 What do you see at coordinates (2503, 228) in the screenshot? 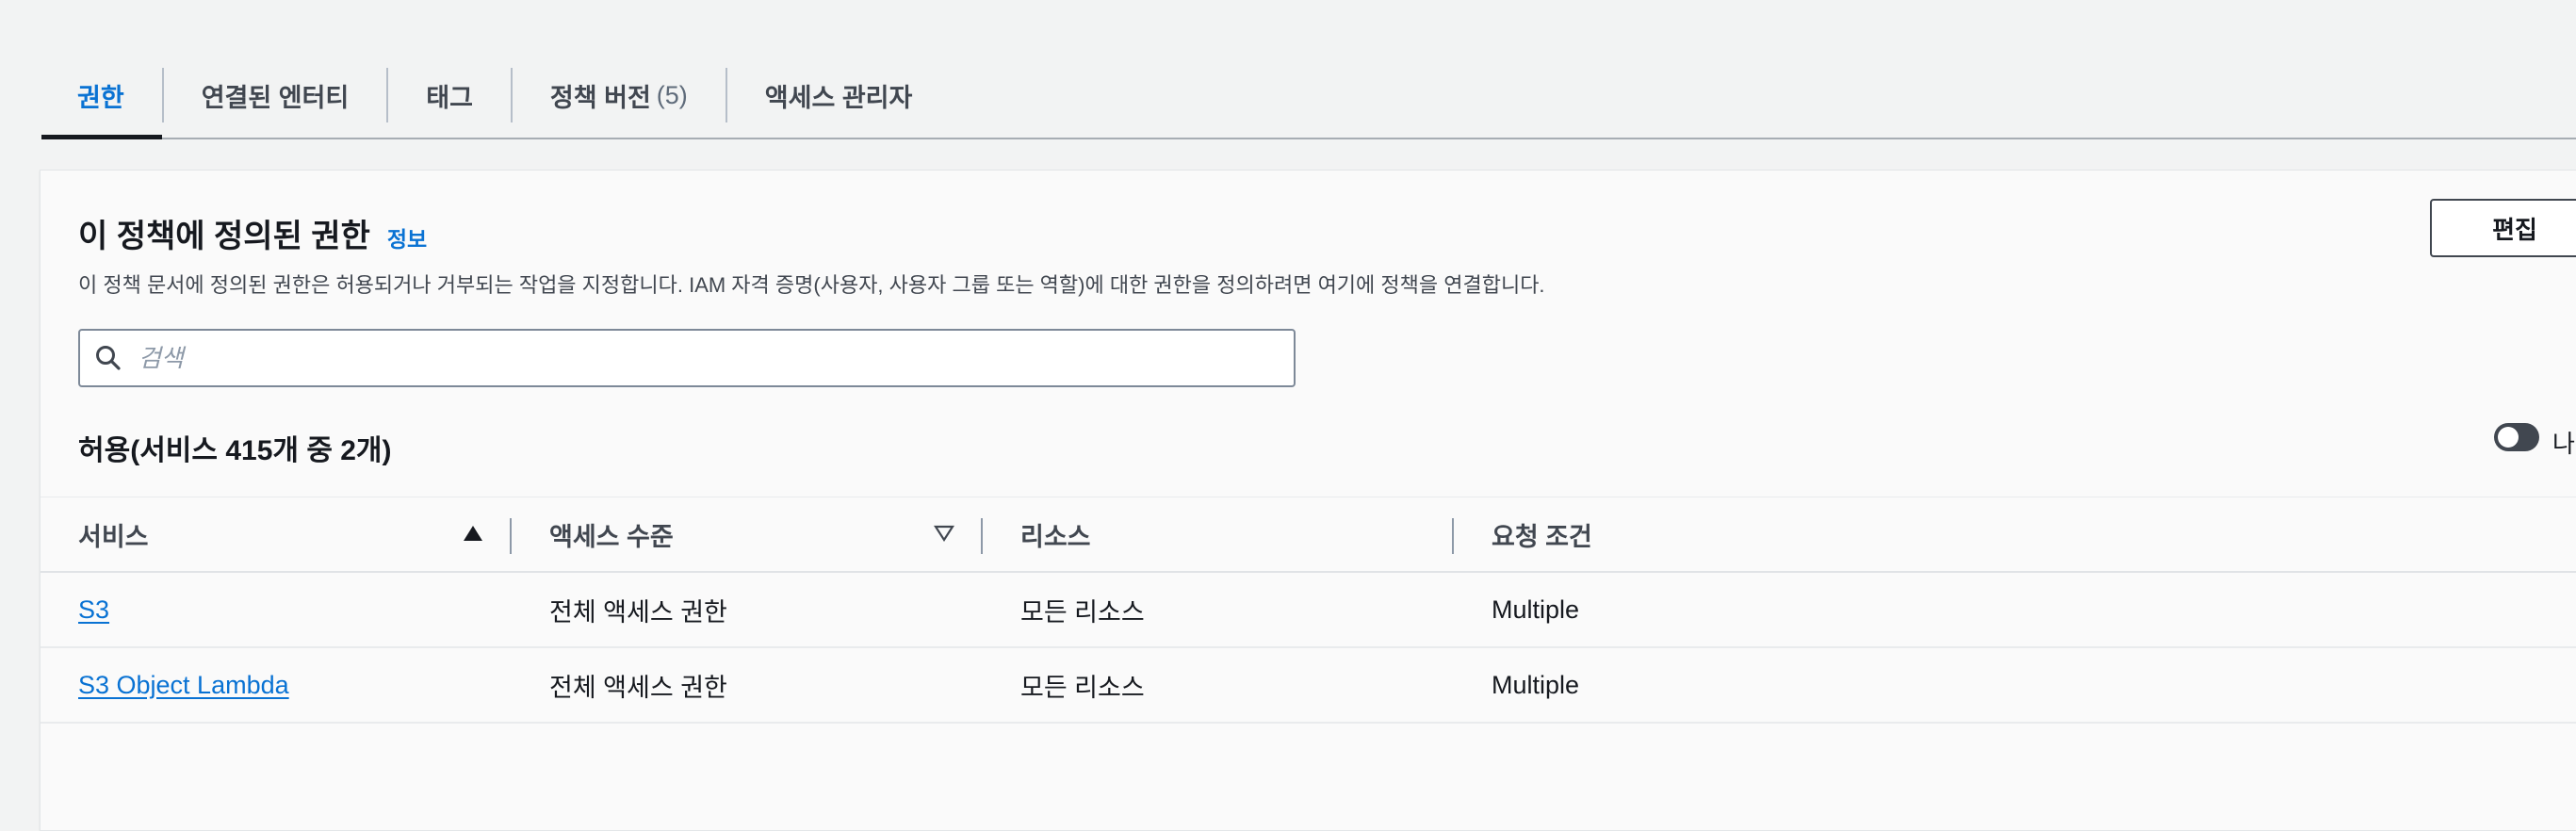
I see `edit-button: 편집` at bounding box center [2503, 228].